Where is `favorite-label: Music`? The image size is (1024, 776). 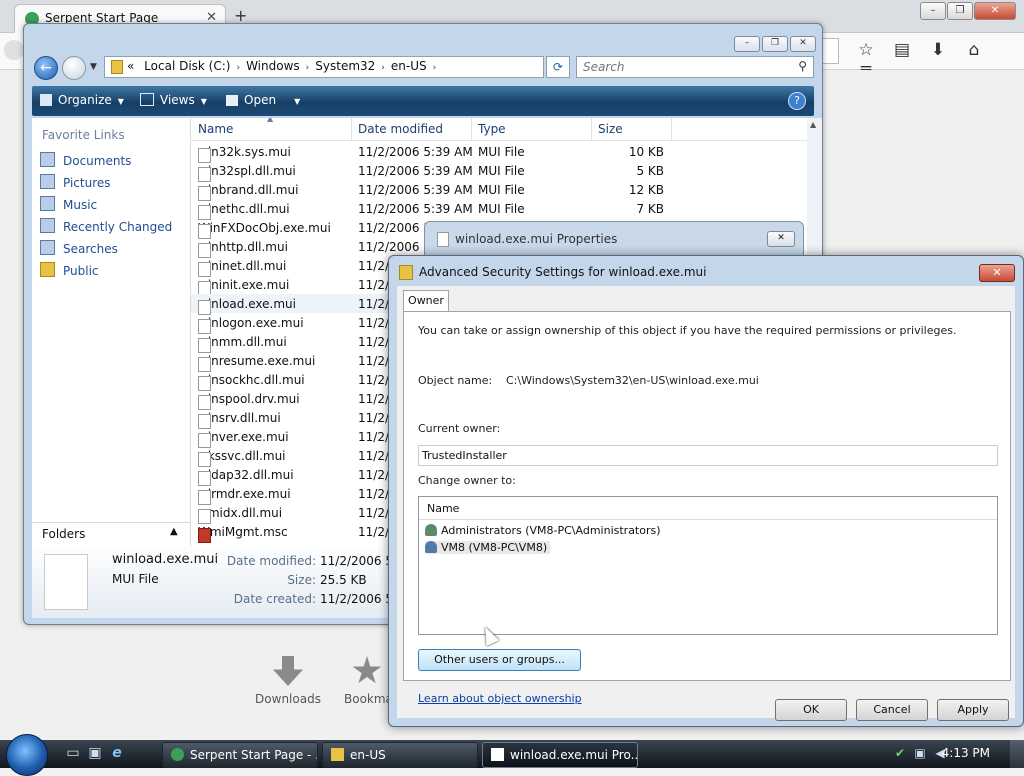
favorite-label: Music is located at coordinates (80, 205).